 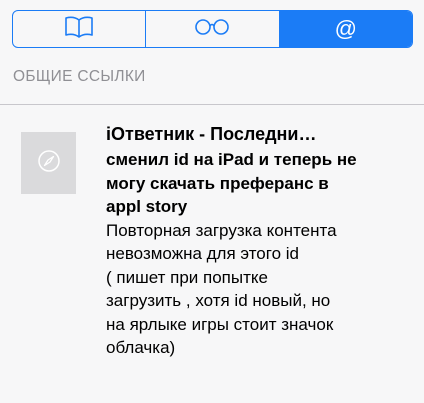 I want to click on link-thumbnail, so click(x=48, y=163).